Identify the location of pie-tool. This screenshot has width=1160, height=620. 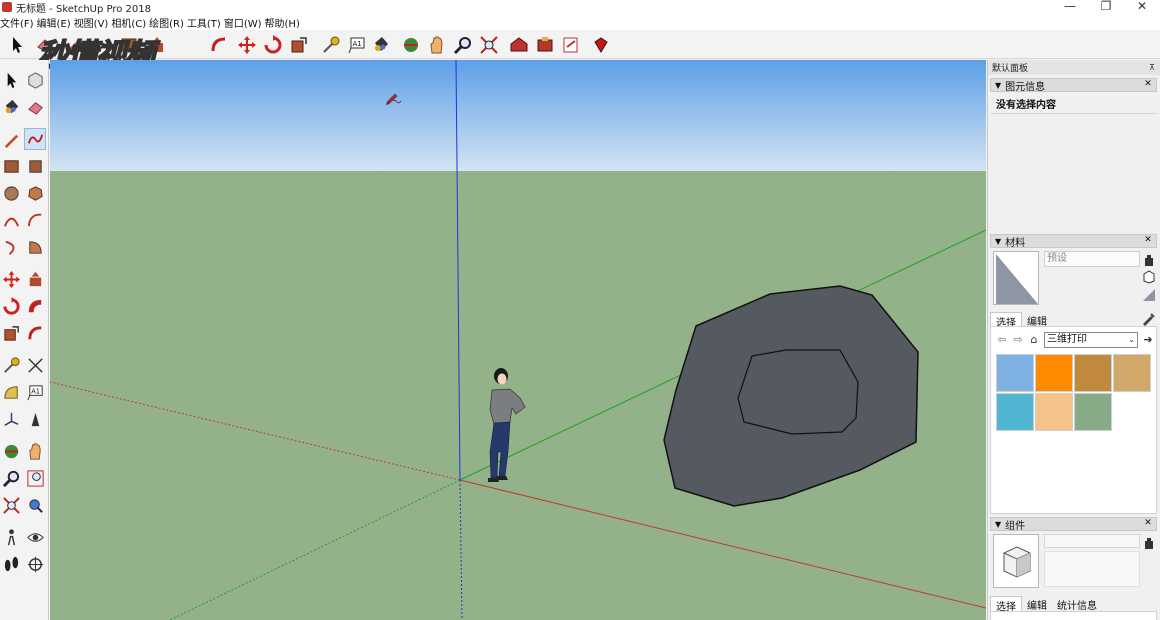
(35, 247).